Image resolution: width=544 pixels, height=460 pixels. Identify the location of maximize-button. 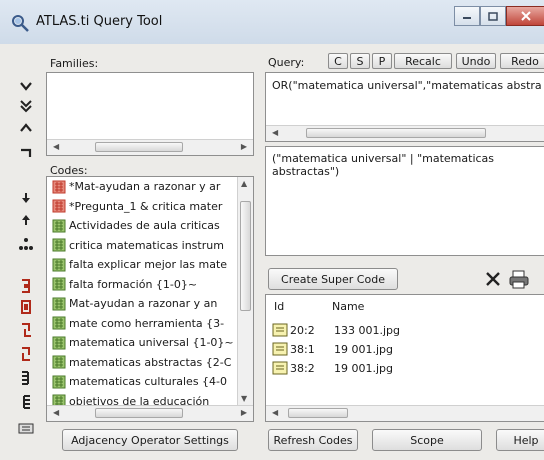
(493, 16).